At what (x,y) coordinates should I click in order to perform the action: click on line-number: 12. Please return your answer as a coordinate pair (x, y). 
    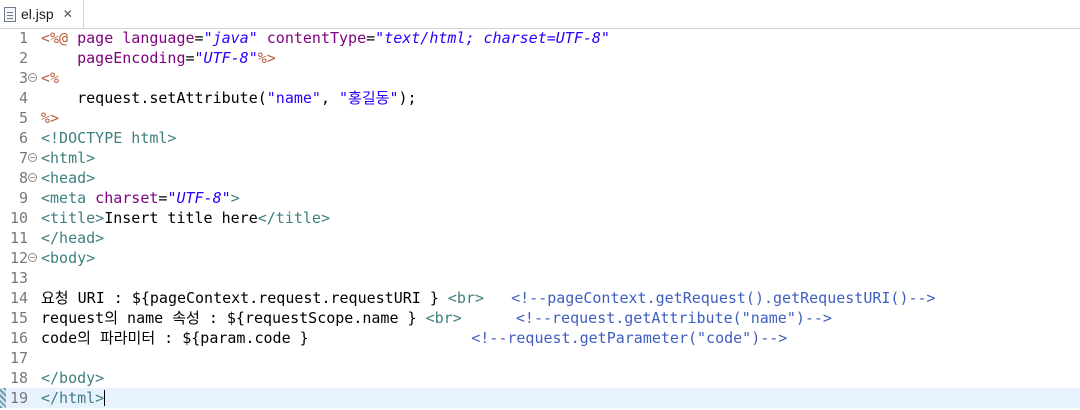
    Looking at the image, I should click on (18, 258).